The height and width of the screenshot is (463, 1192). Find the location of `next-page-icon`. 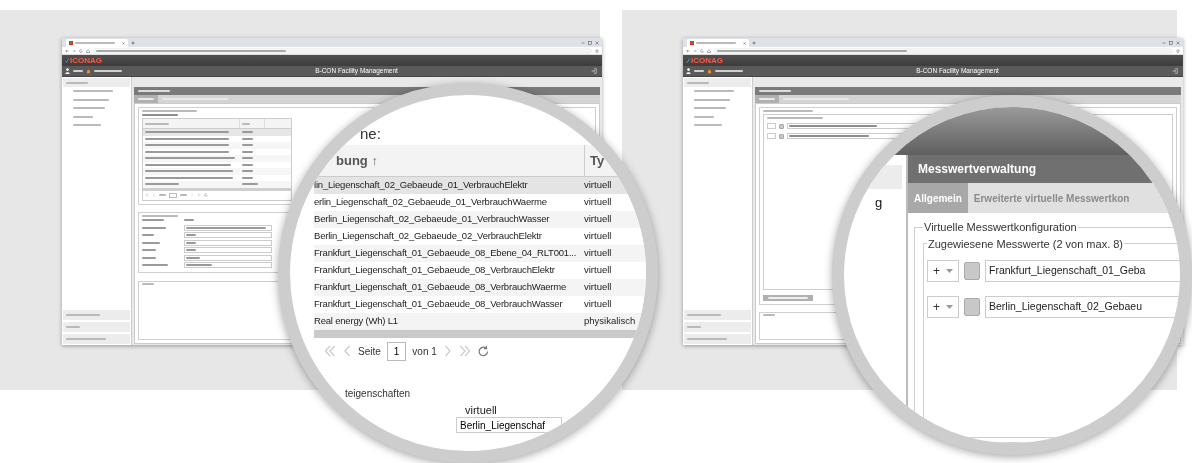

next-page-icon is located at coordinates (447, 351).